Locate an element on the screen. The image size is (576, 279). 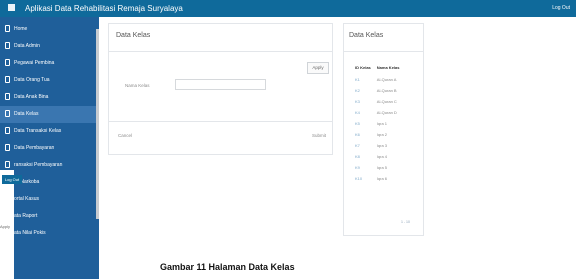
id-kelas-cell: K1 is located at coordinates (357, 79).